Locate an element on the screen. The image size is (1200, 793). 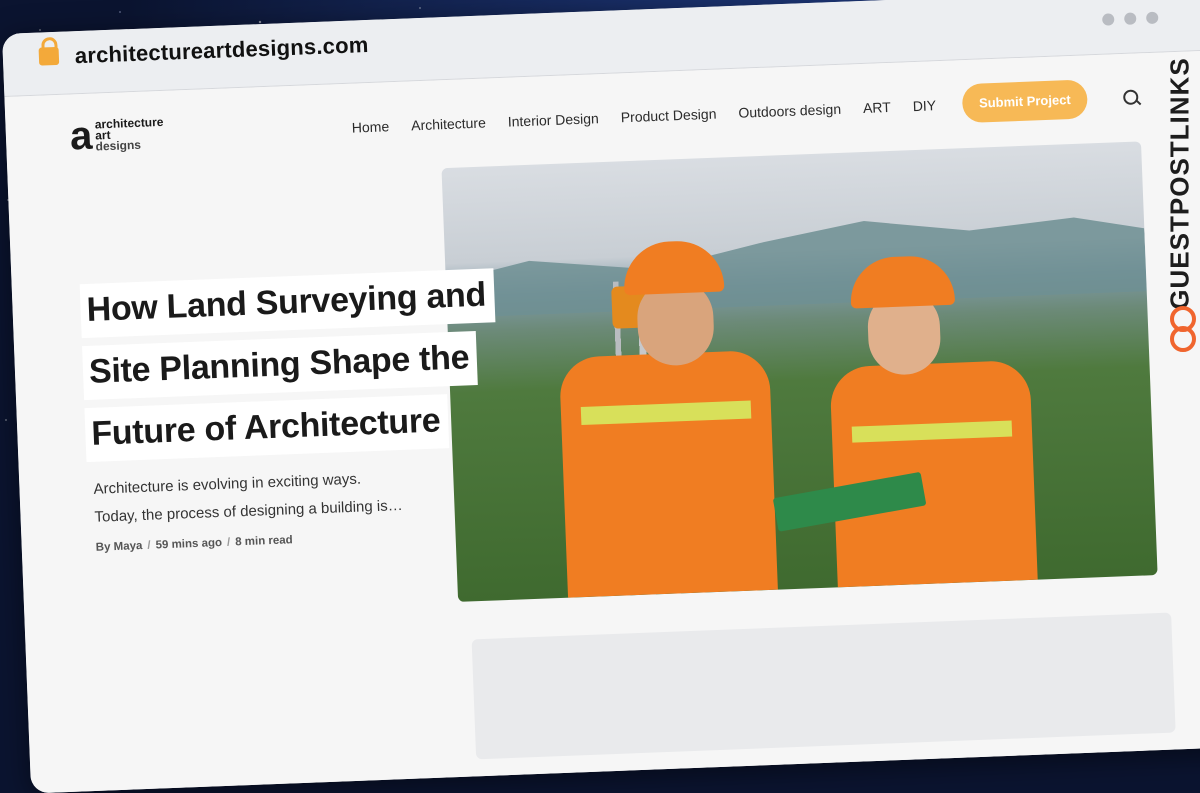
engineer-body-shape is located at coordinates (933, 473).